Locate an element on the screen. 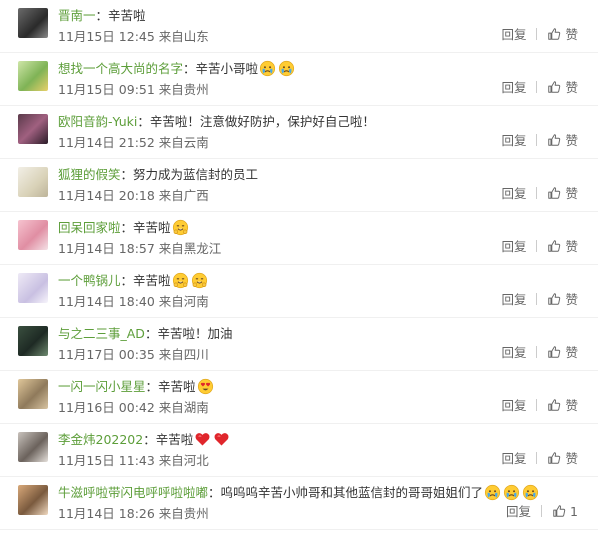  comment-location: 来自山东 is located at coordinates (183, 36).